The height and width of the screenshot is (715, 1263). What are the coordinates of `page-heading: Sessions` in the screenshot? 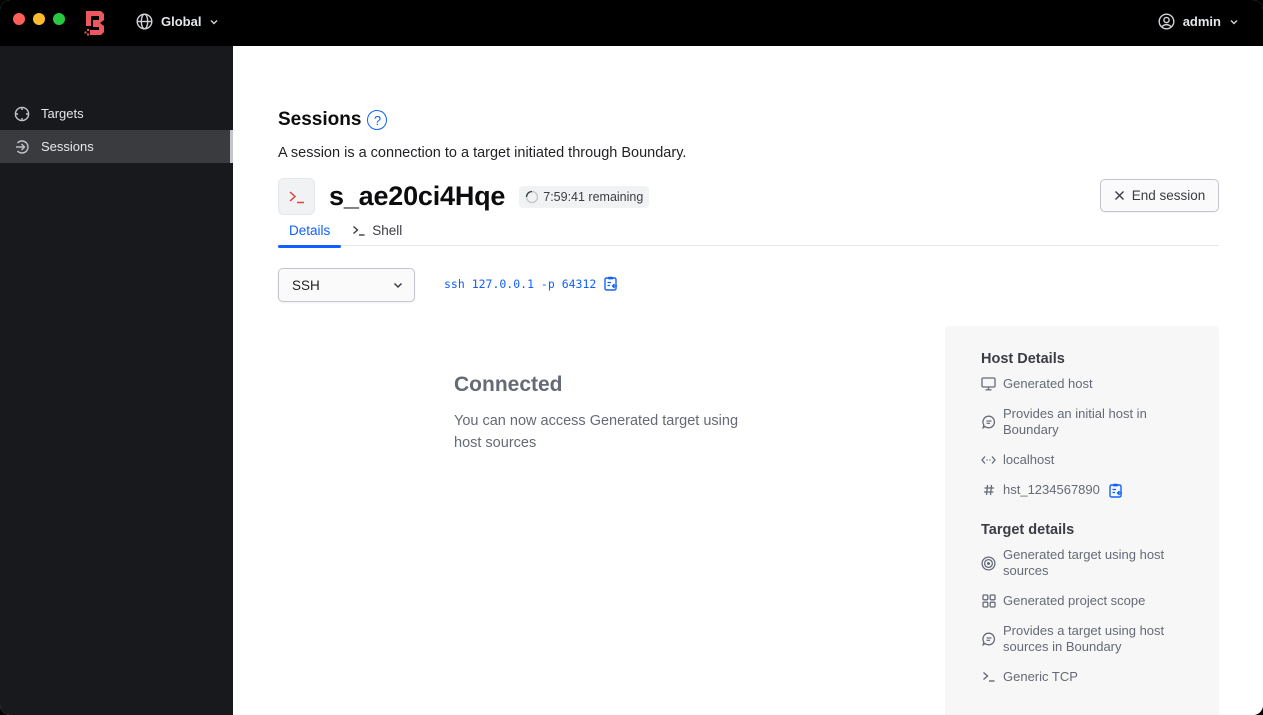 It's located at (320, 119).